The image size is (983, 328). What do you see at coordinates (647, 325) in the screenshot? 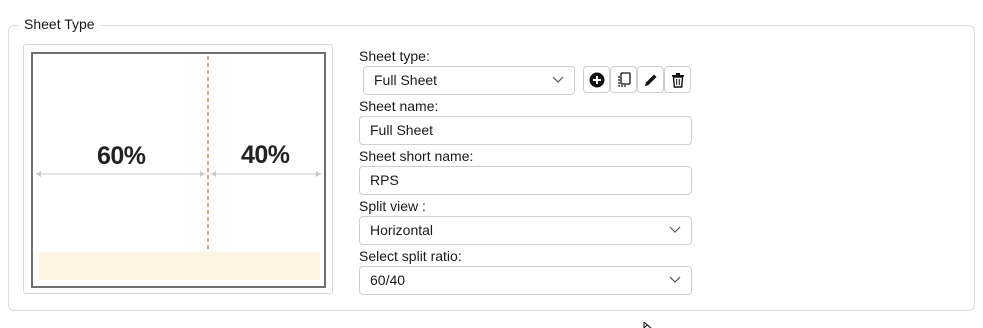
I see `mouse-cursor-icon` at bounding box center [647, 325].